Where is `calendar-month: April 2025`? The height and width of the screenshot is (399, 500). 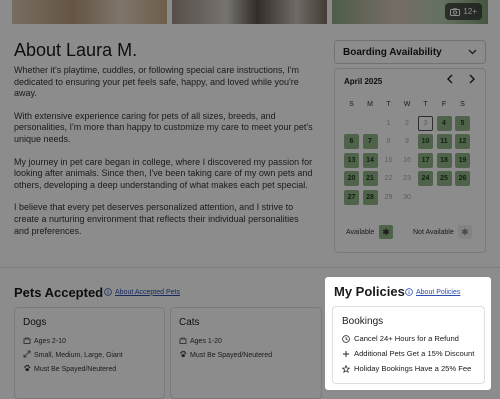
calendar-month: April 2025 is located at coordinates (363, 81).